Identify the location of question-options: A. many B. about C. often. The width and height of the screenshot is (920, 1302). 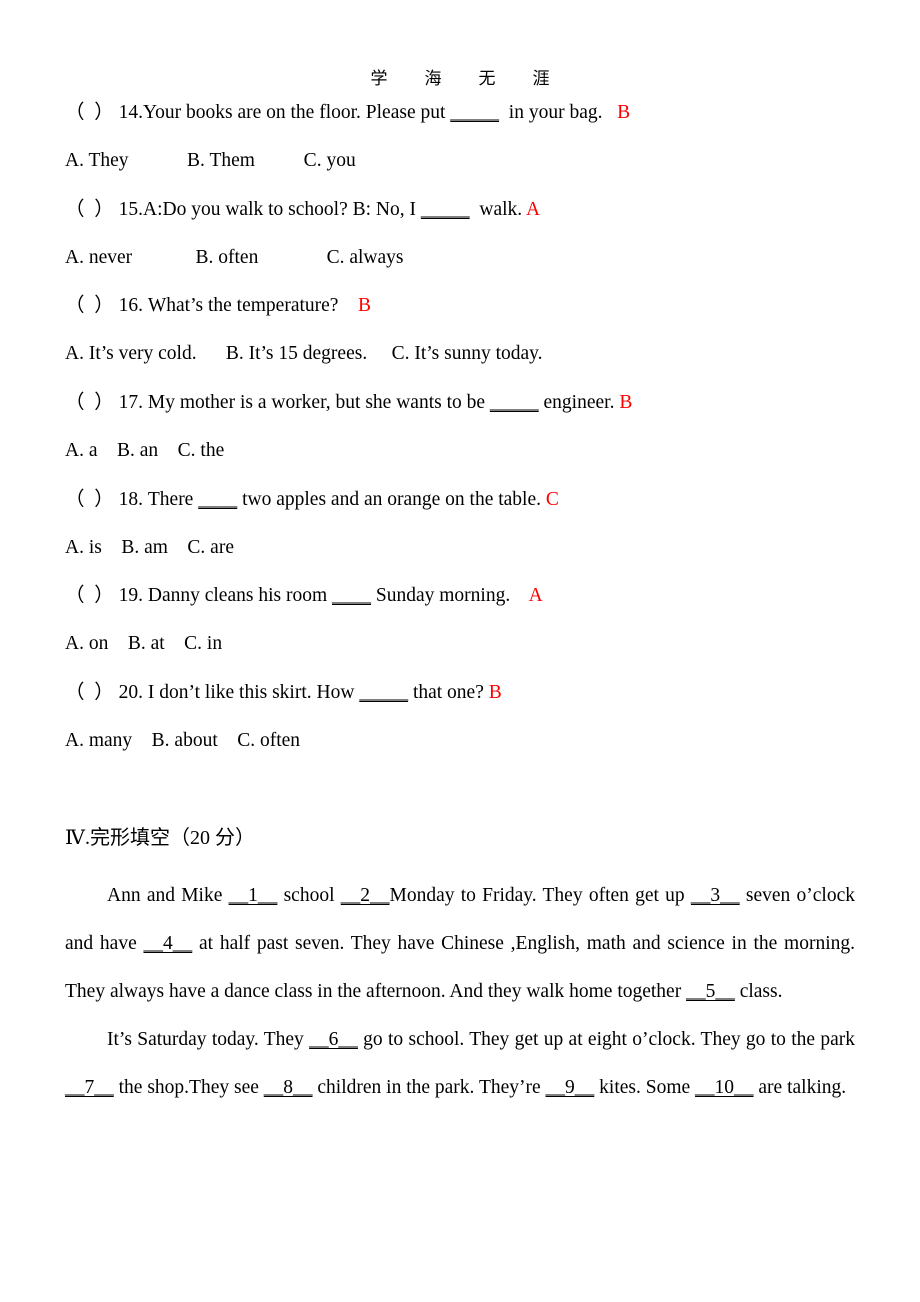
(465, 741).